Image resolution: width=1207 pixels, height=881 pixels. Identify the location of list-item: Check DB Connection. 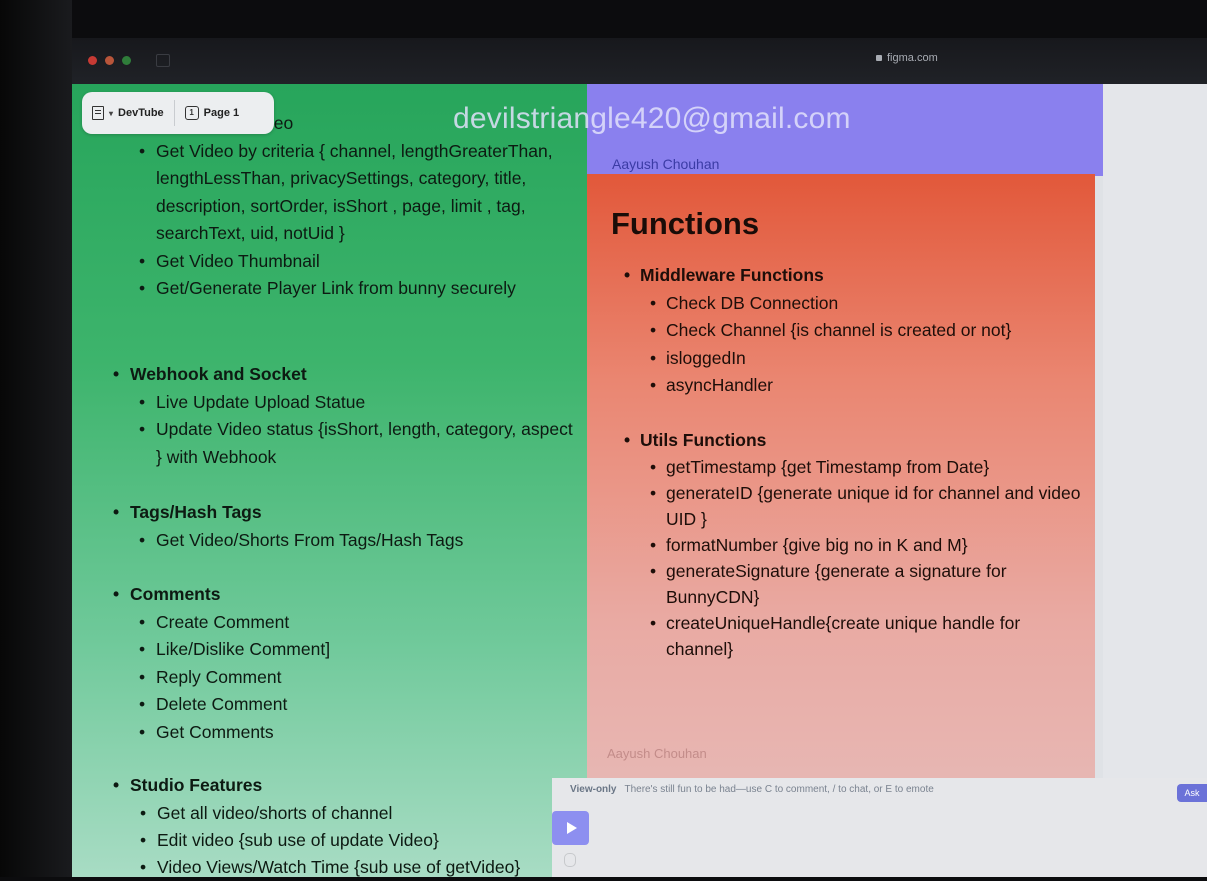
(870, 304).